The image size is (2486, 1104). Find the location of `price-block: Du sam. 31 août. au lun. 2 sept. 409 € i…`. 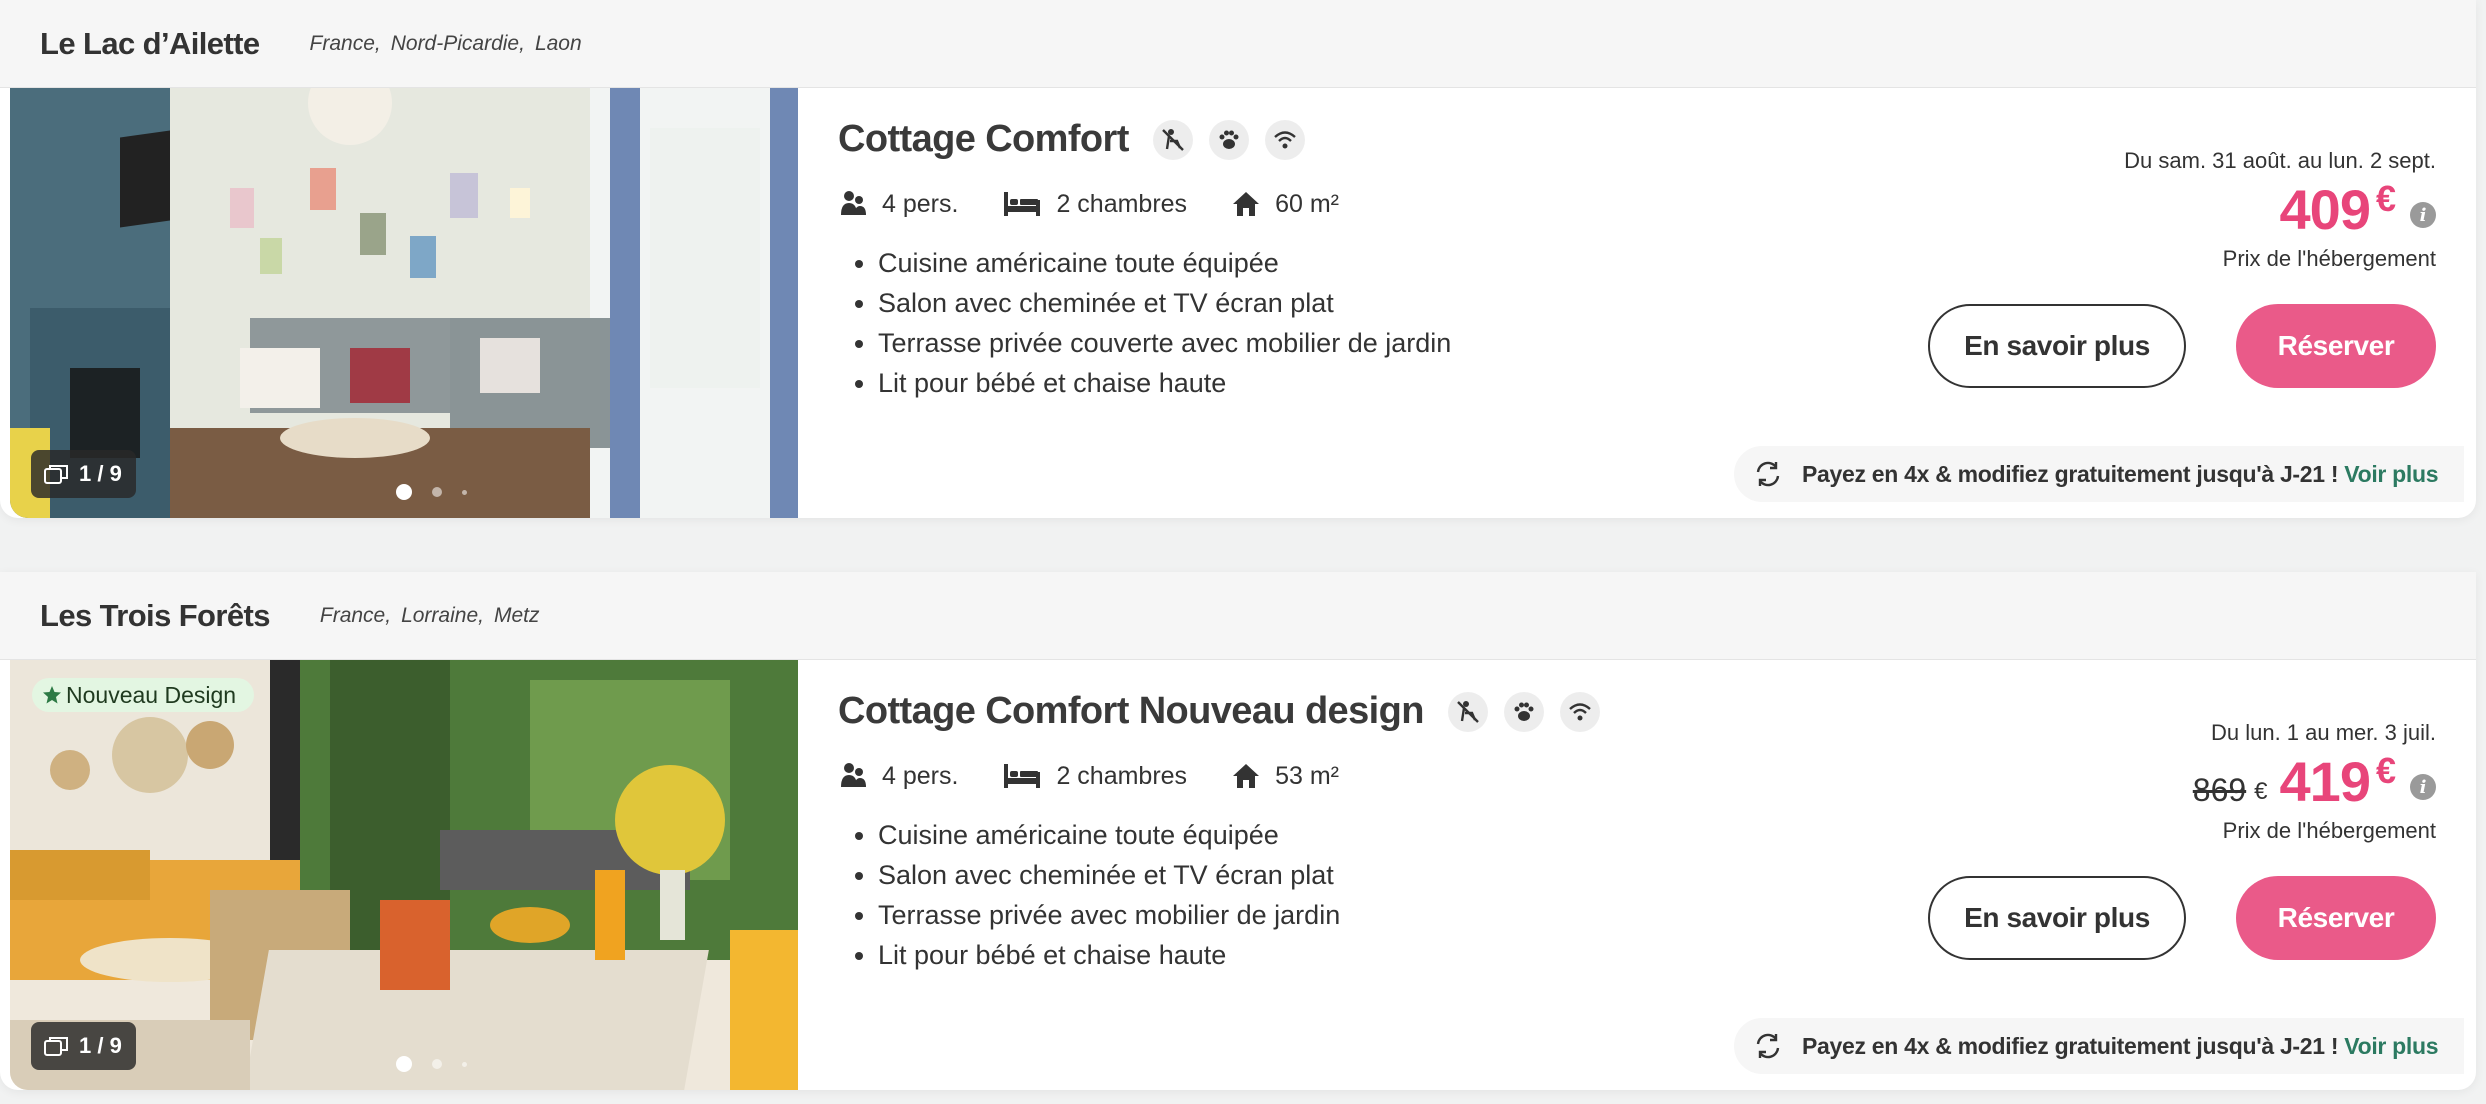

price-block: Du sam. 31 août. au lun. 2 sept. 409 € i… is located at coordinates (2156, 210).